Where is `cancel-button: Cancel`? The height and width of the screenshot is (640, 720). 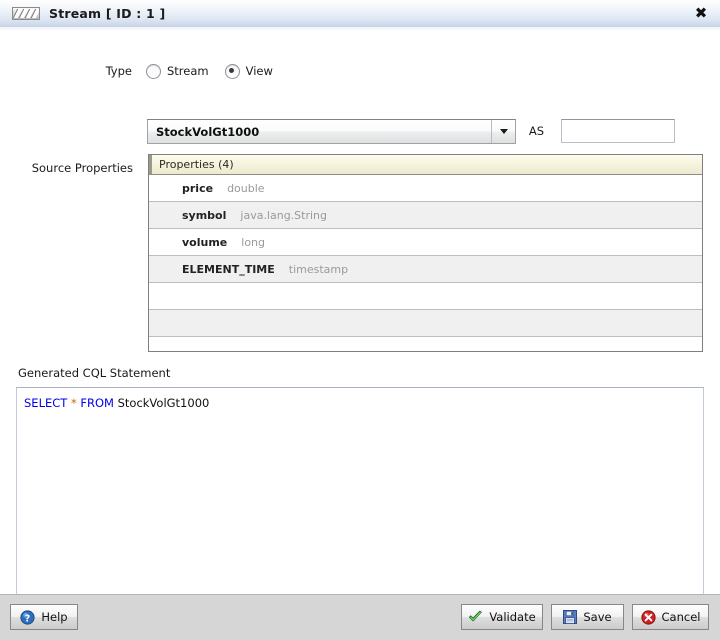 cancel-button: Cancel is located at coordinates (670, 617).